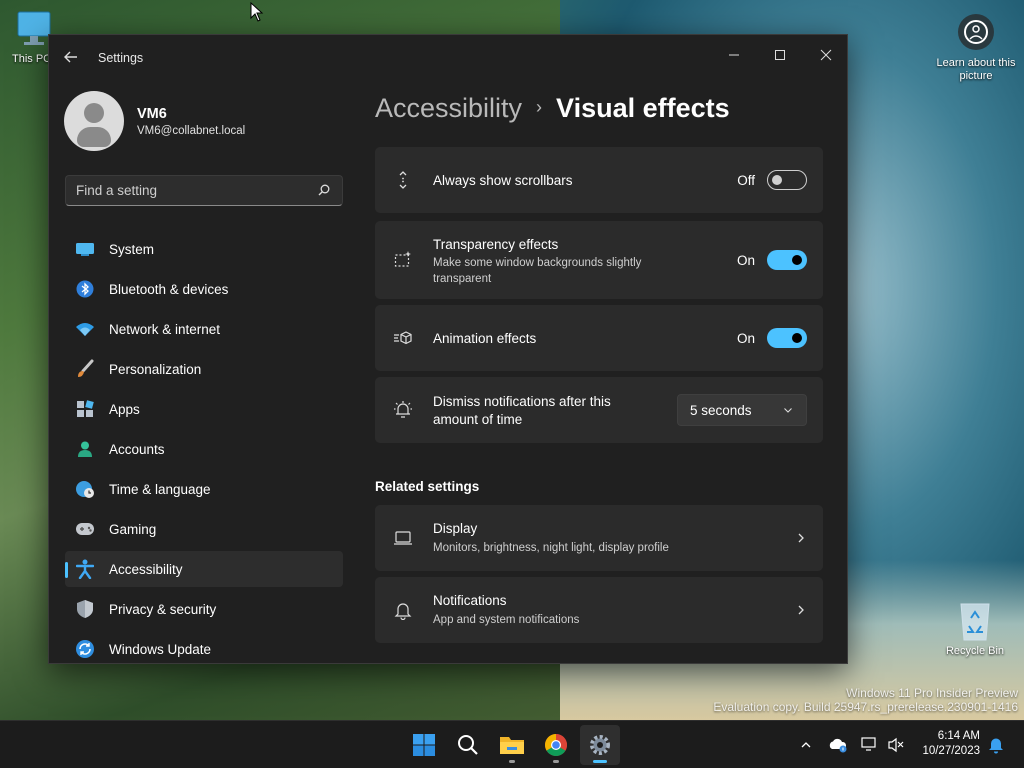  I want to click on setting-title: Transparency effects, so click(496, 244).